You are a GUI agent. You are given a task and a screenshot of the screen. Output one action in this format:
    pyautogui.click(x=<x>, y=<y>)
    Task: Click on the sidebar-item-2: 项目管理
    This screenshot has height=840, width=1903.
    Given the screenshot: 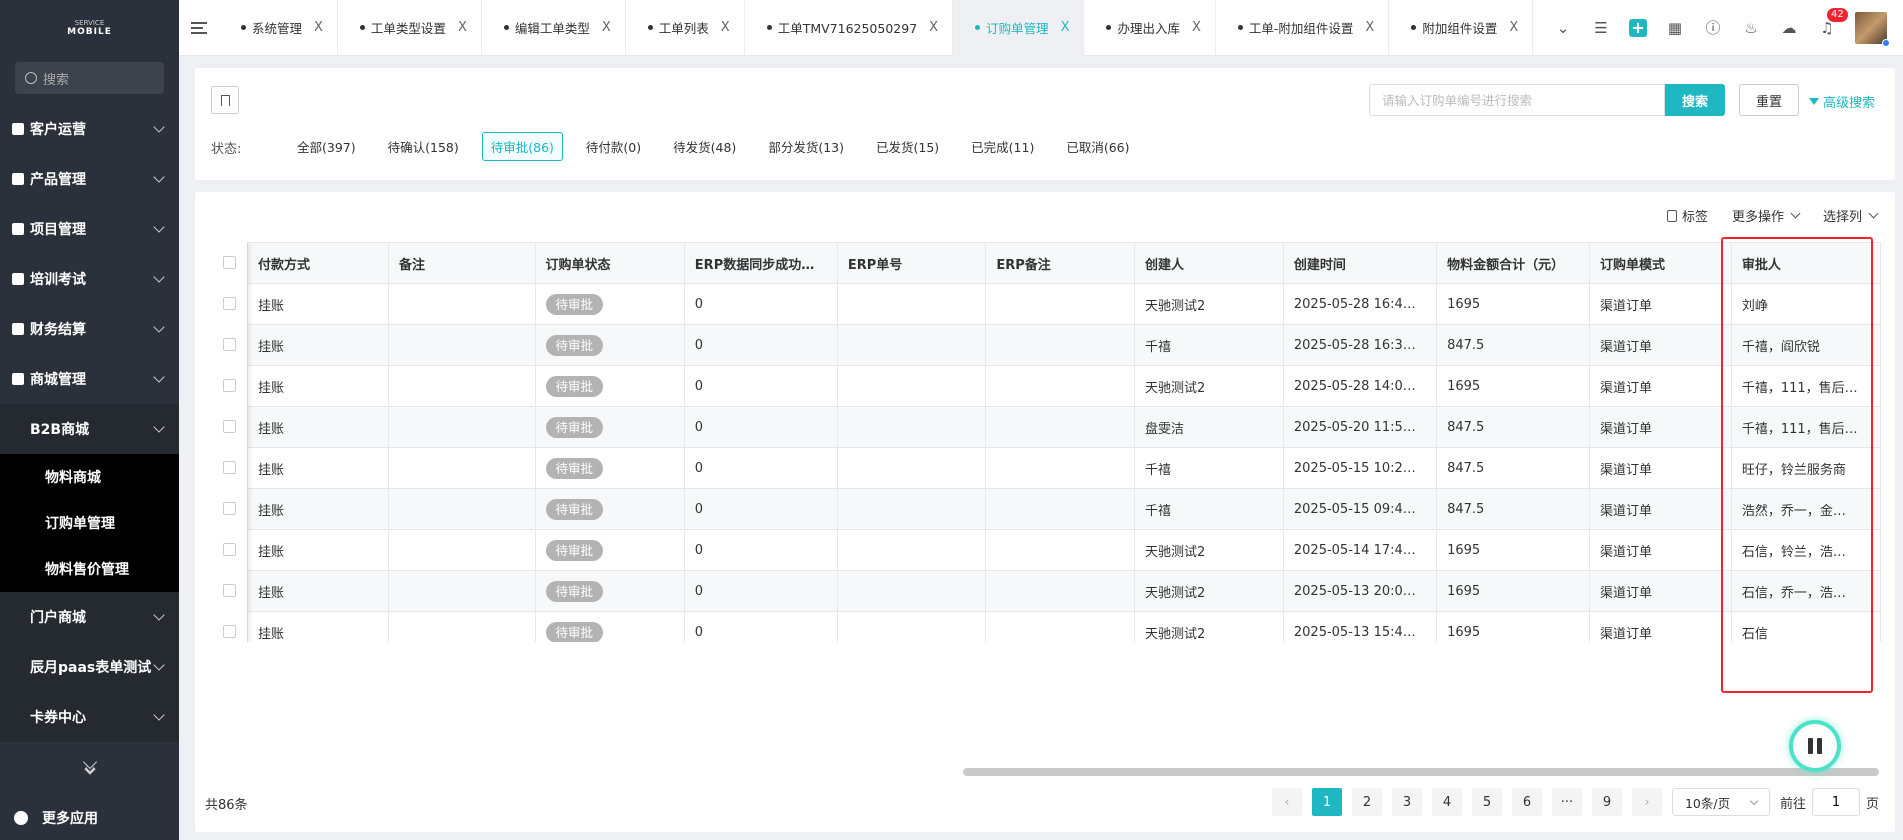 What is the action you would take?
    pyautogui.click(x=89, y=229)
    